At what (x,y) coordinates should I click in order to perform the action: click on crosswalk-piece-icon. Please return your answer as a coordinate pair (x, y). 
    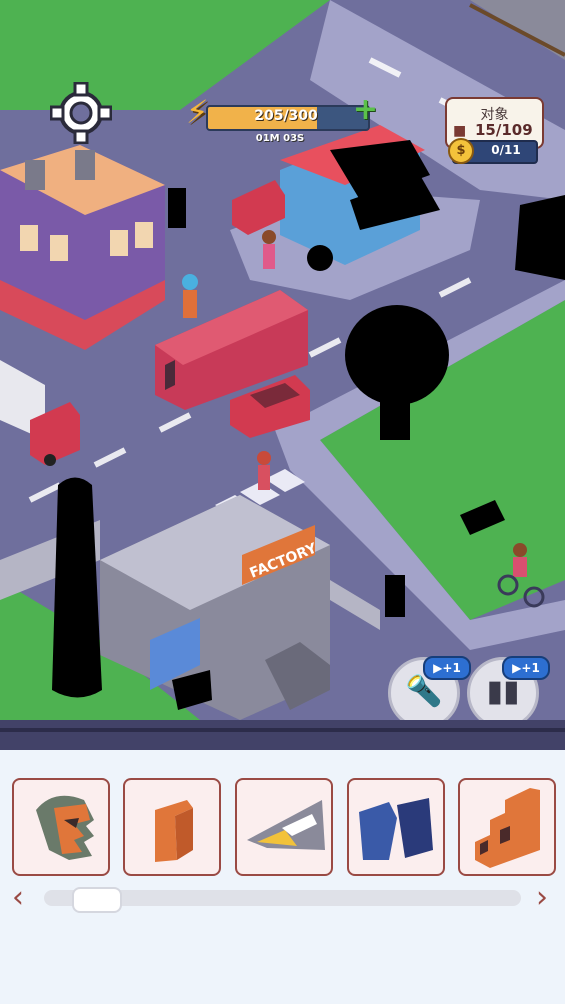
    Looking at the image, I should click on (286, 825).